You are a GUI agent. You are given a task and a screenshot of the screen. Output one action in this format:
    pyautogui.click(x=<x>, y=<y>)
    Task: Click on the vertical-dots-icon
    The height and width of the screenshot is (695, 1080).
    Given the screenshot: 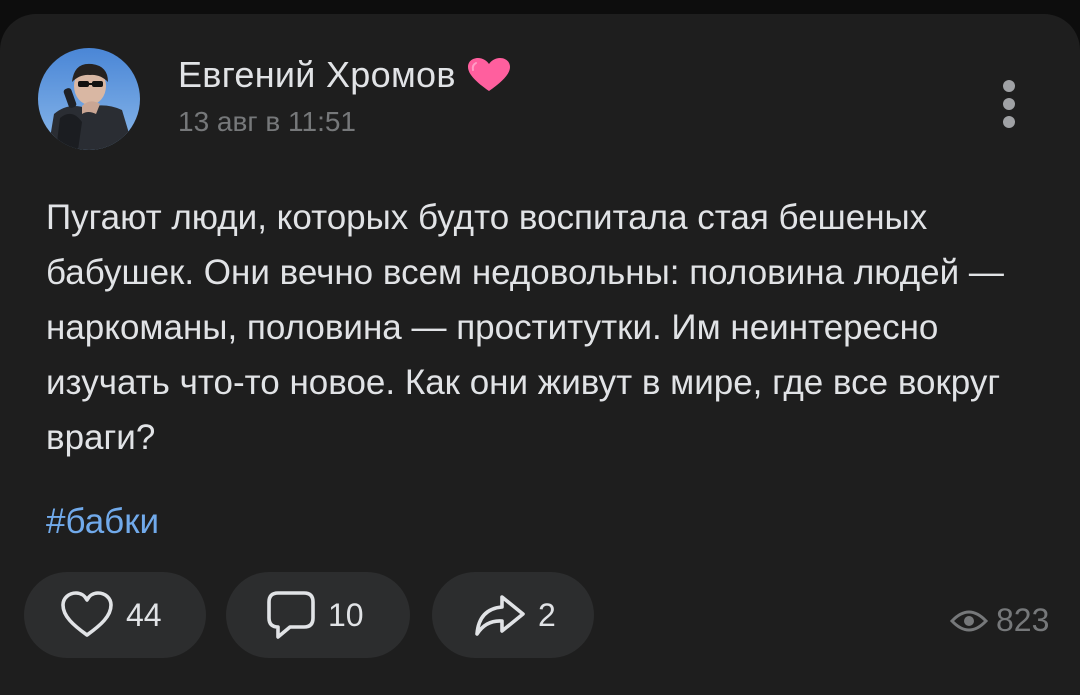 What is the action you would take?
    pyautogui.click(x=1009, y=104)
    